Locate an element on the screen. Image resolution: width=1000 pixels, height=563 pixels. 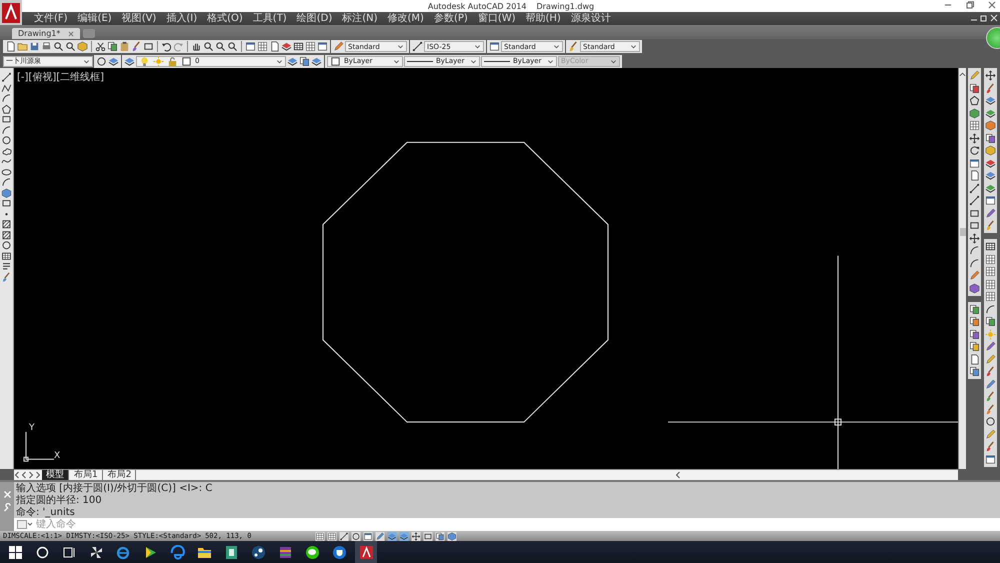
pinwheel-icon is located at coordinates (96, 552).